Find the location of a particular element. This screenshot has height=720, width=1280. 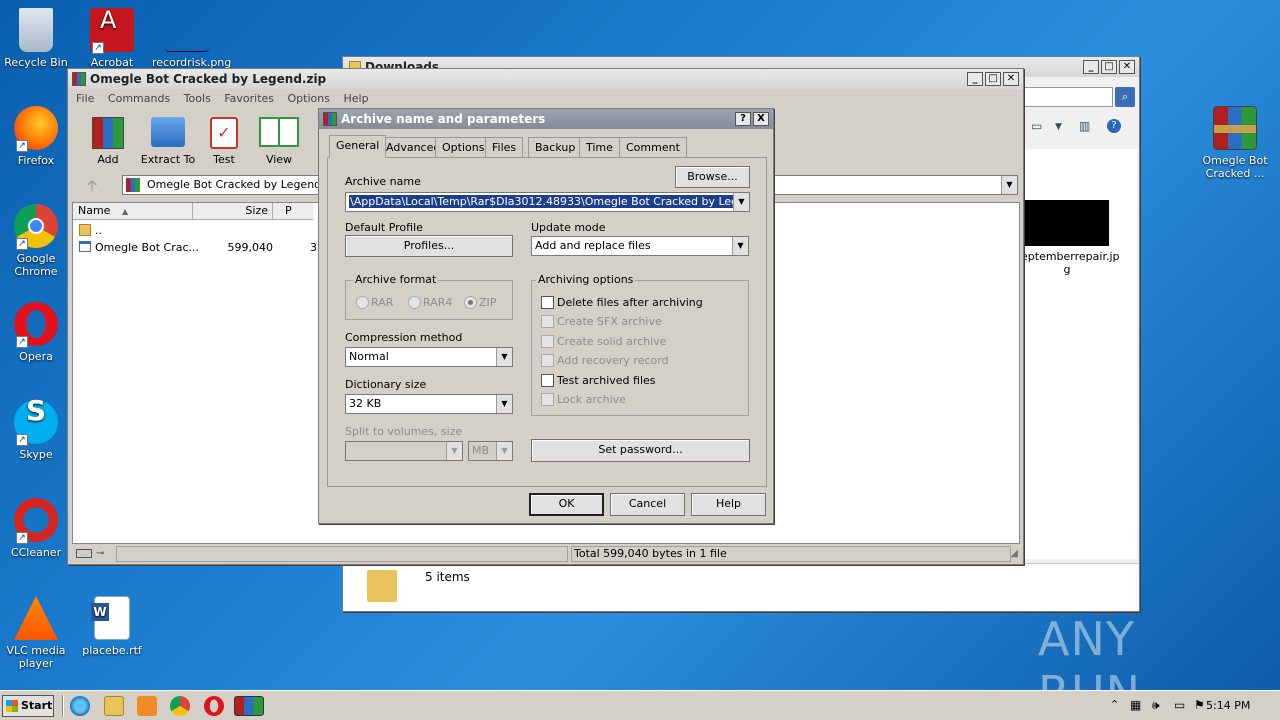

media-player-icon is located at coordinates (147, 706).